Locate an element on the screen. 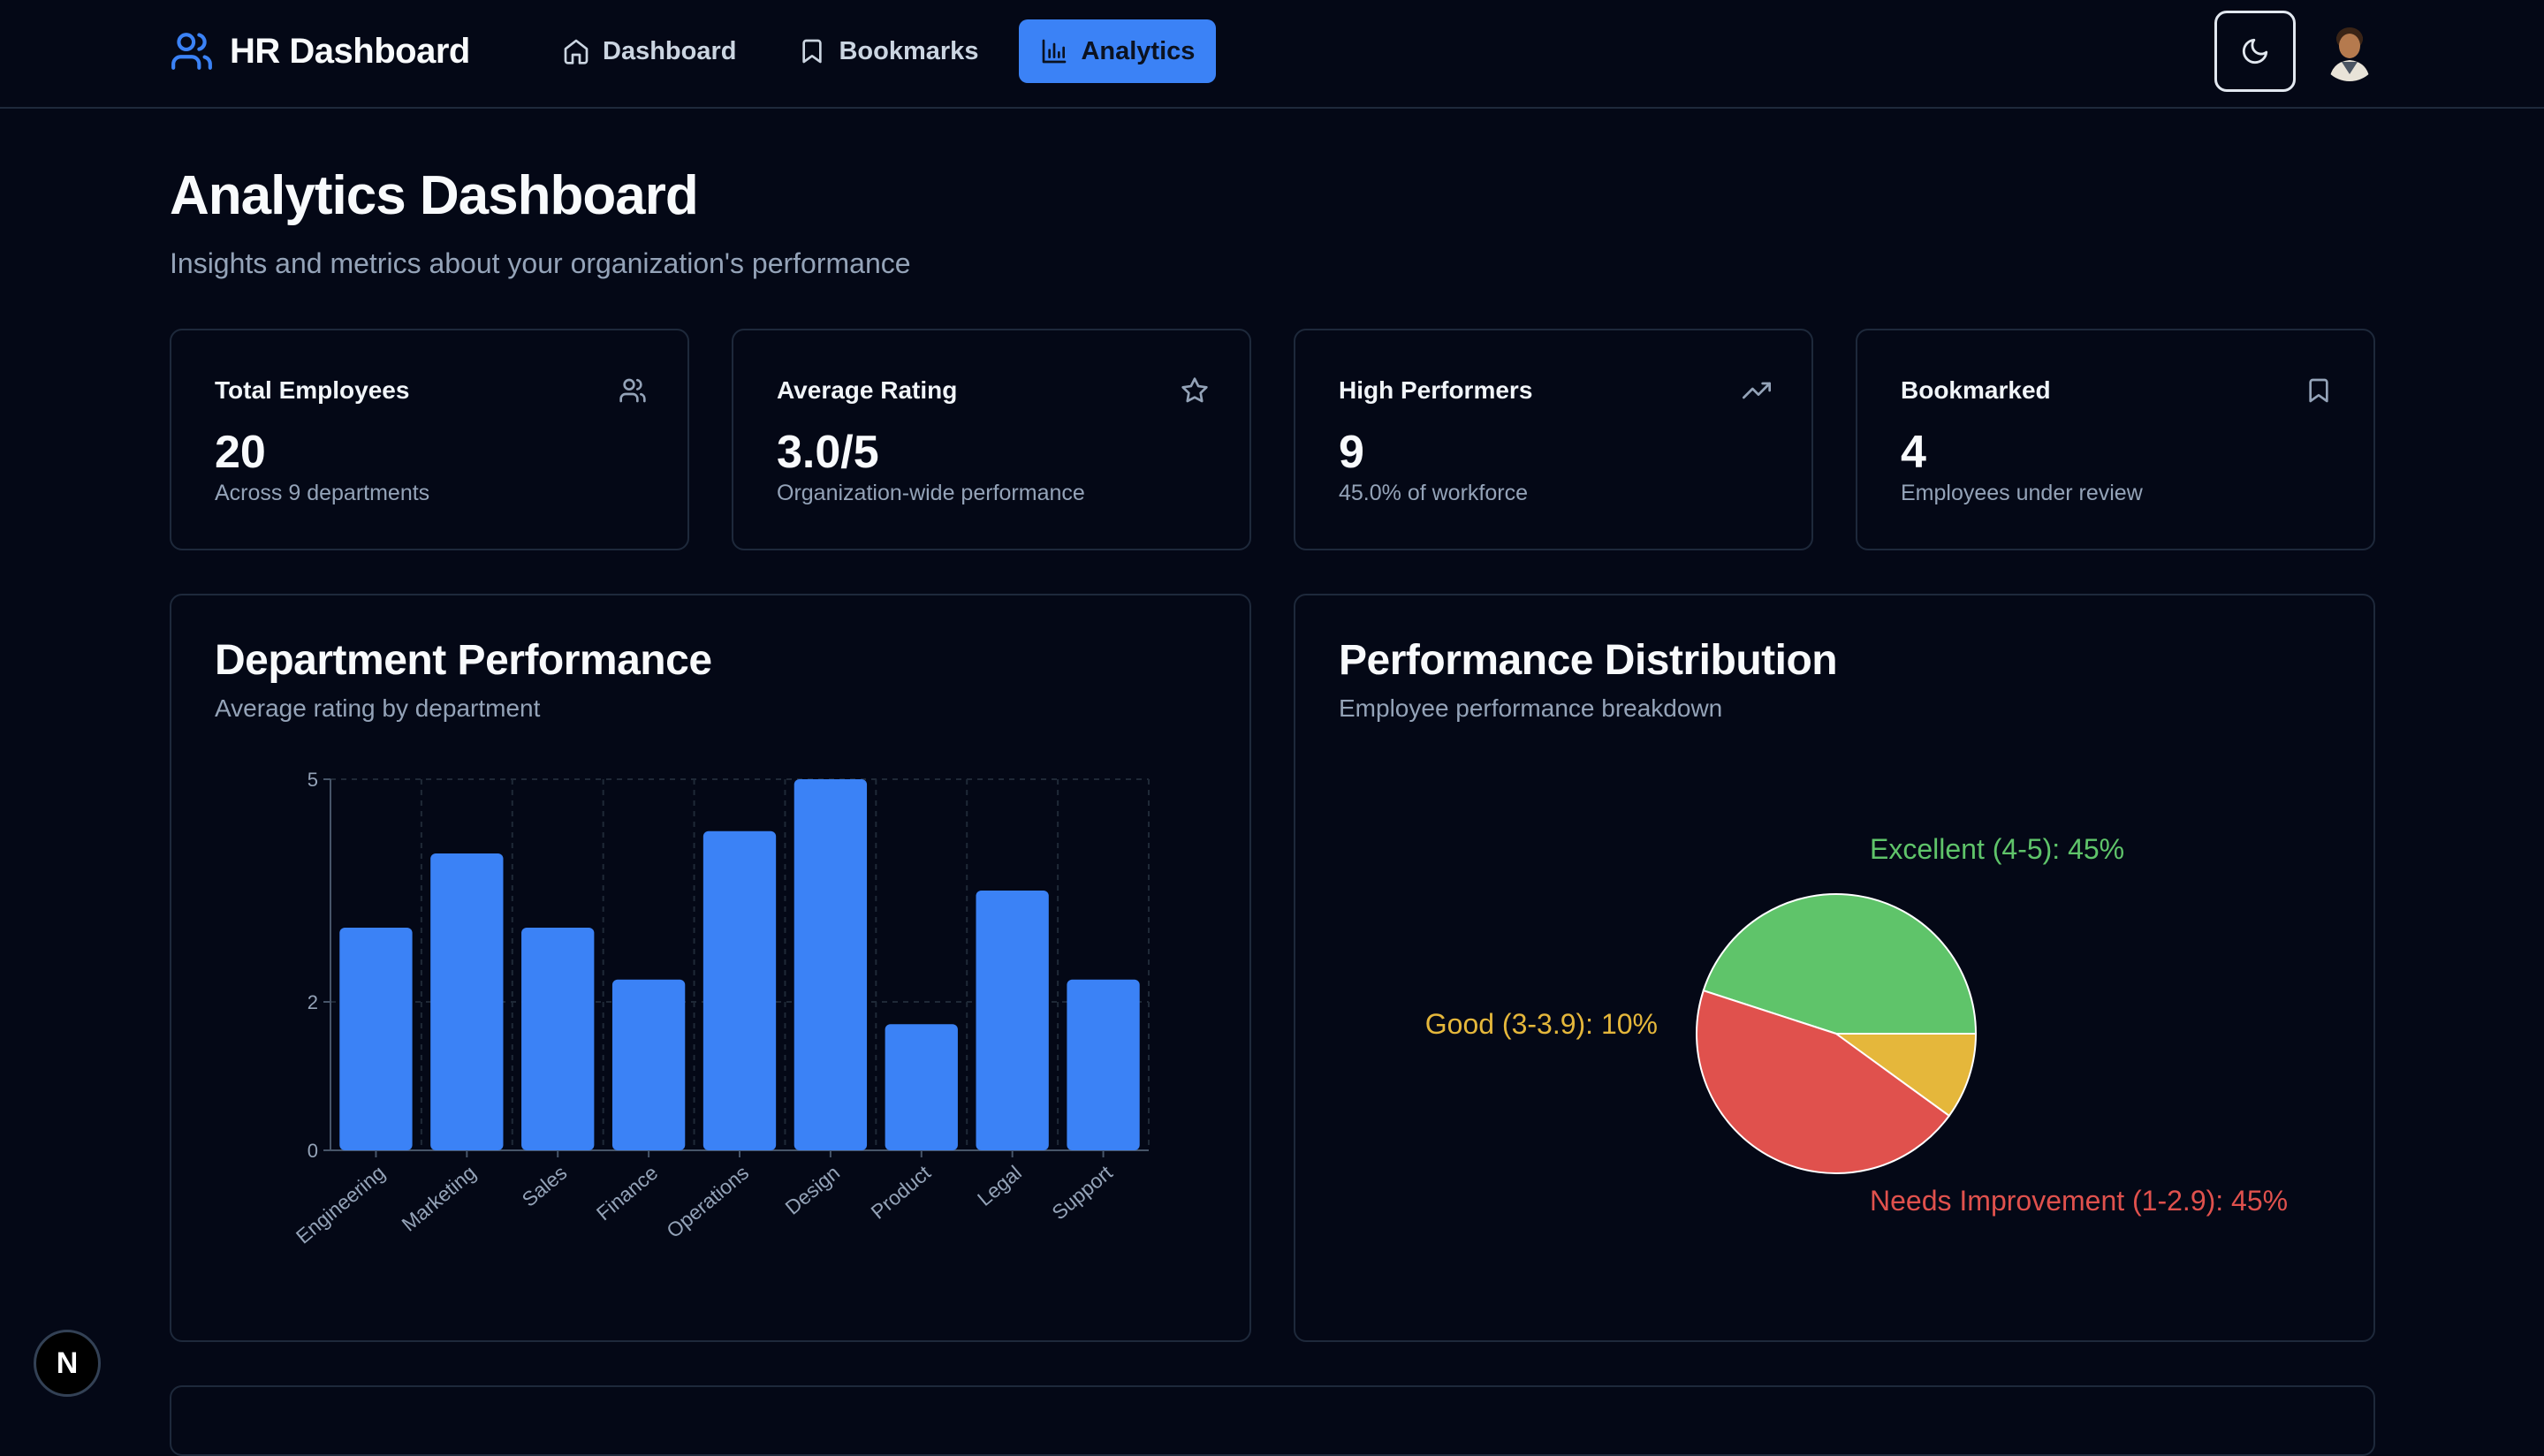  pie-label: Excellent (4-5): 45% is located at coordinates (1997, 849).